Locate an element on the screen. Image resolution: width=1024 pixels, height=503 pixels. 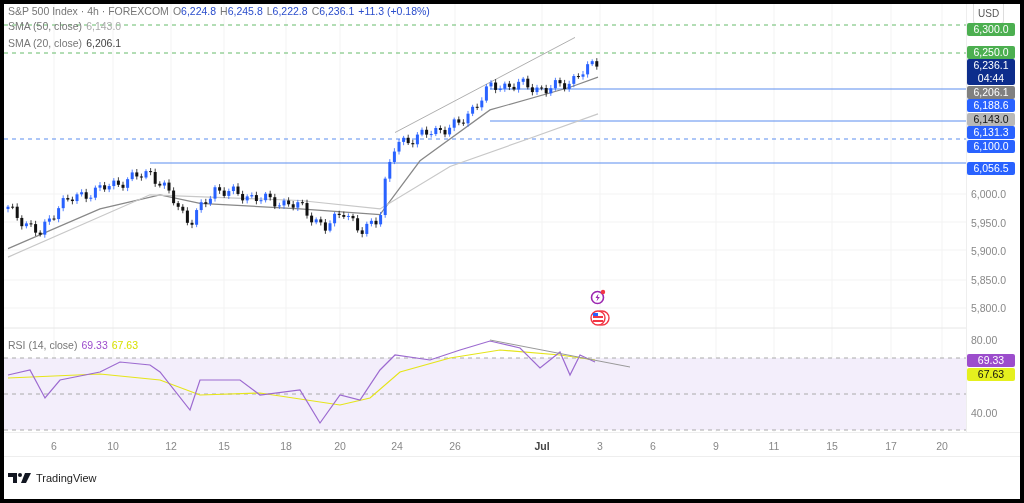
time-label: 11 is located at coordinates (774, 446).